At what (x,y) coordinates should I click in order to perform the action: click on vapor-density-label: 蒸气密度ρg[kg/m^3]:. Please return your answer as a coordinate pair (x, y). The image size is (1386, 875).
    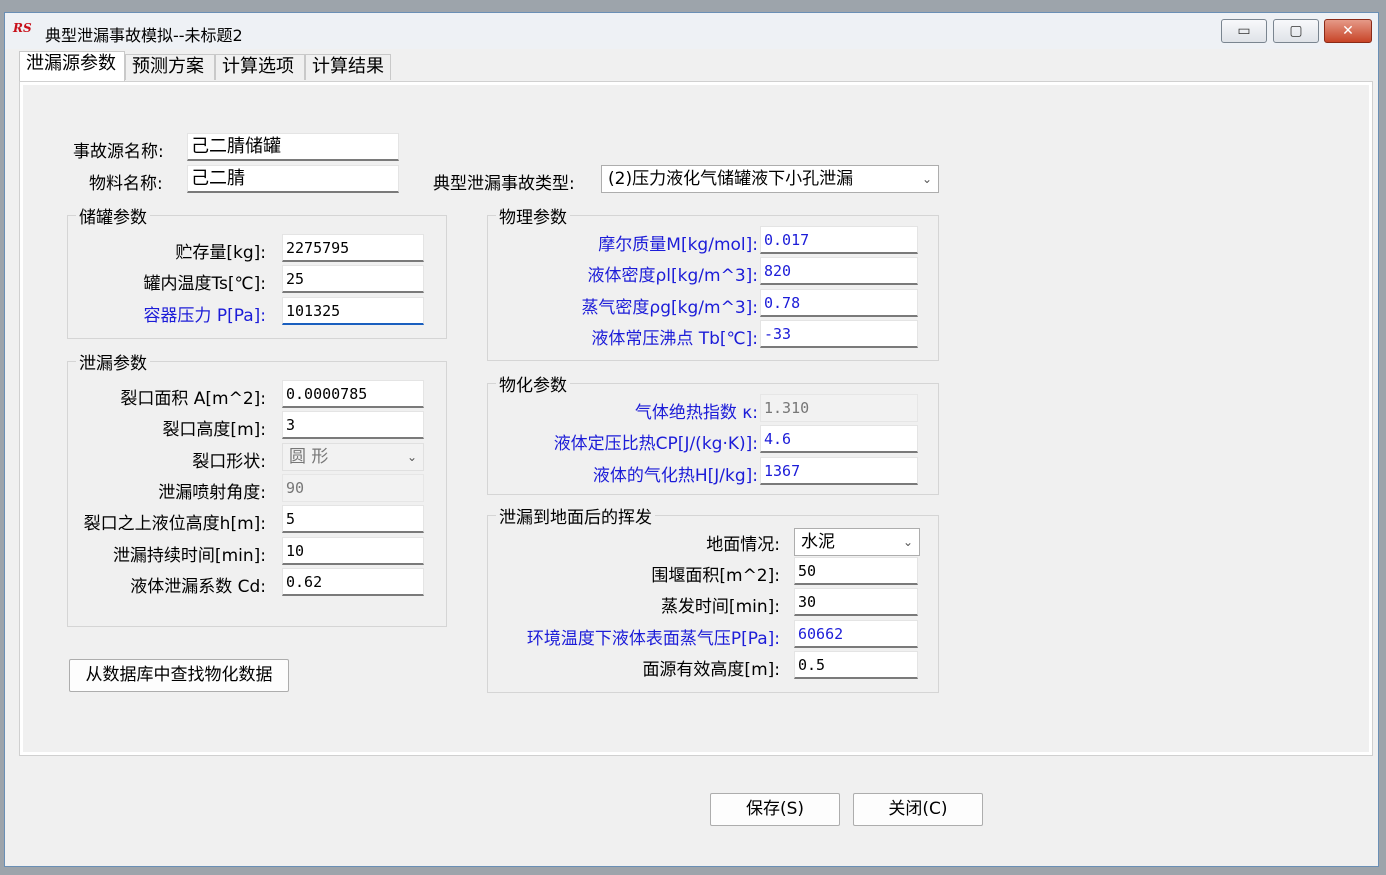
    Looking at the image, I should click on (669, 308).